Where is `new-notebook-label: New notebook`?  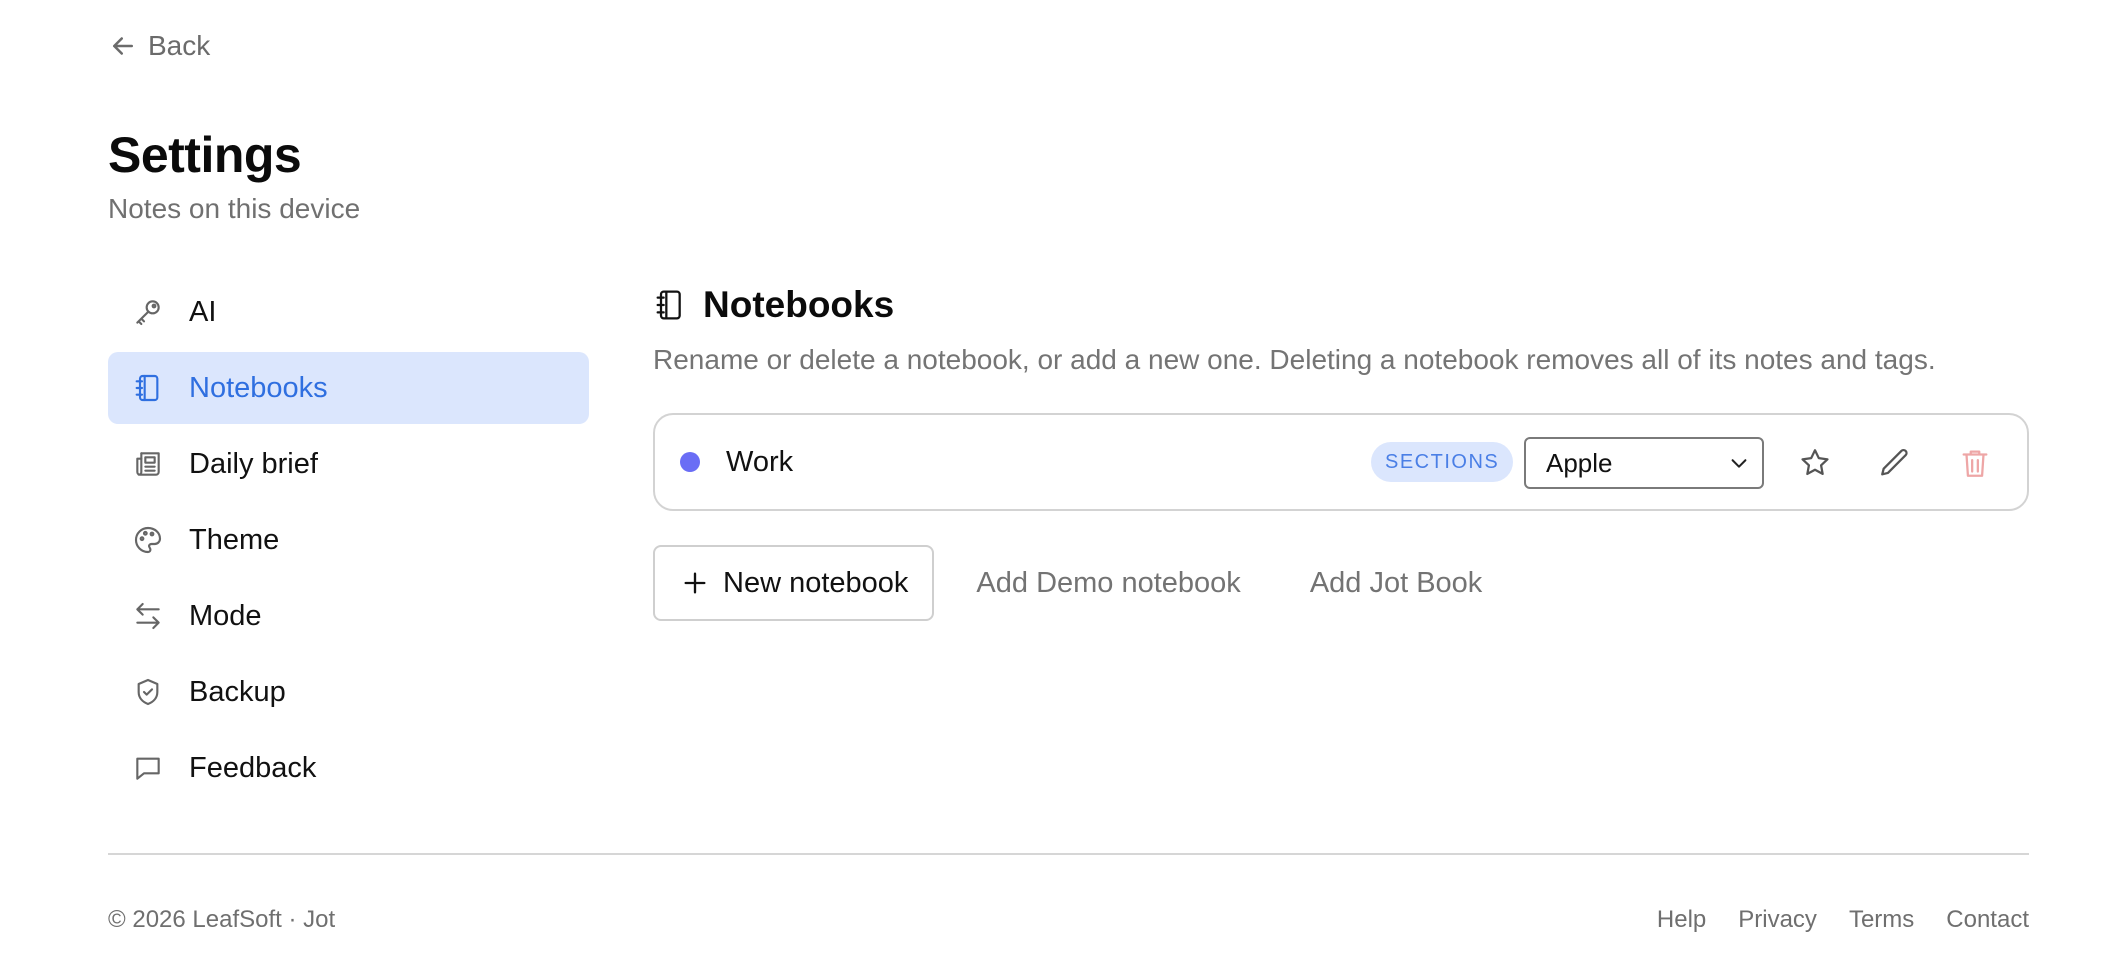 new-notebook-label: New notebook is located at coordinates (816, 582).